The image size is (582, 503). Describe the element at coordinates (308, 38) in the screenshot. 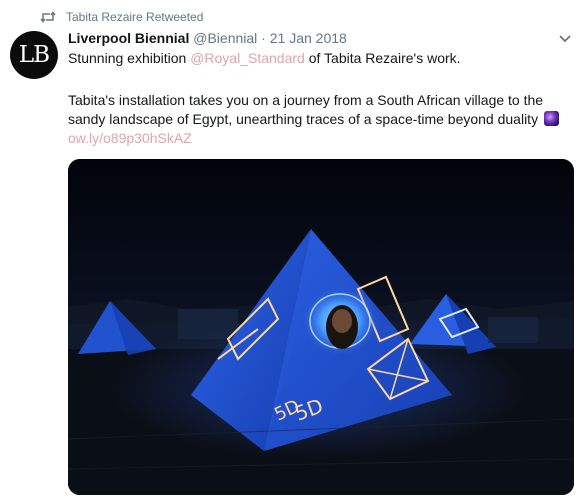

I see `tweet-date: 21 Jan 2018` at that location.